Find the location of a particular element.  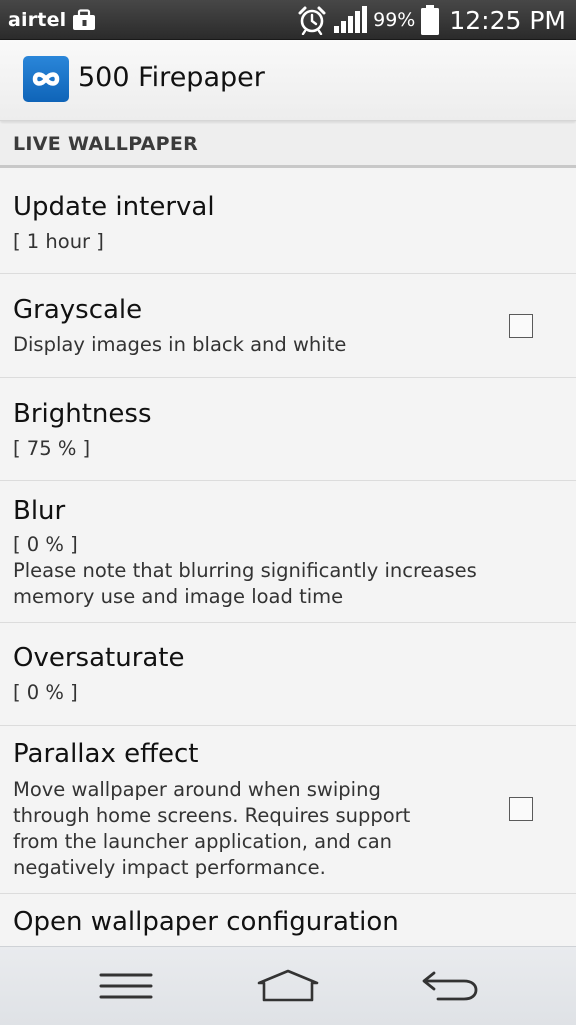

pref-title: Open wallpaper configuration is located at coordinates (206, 922).